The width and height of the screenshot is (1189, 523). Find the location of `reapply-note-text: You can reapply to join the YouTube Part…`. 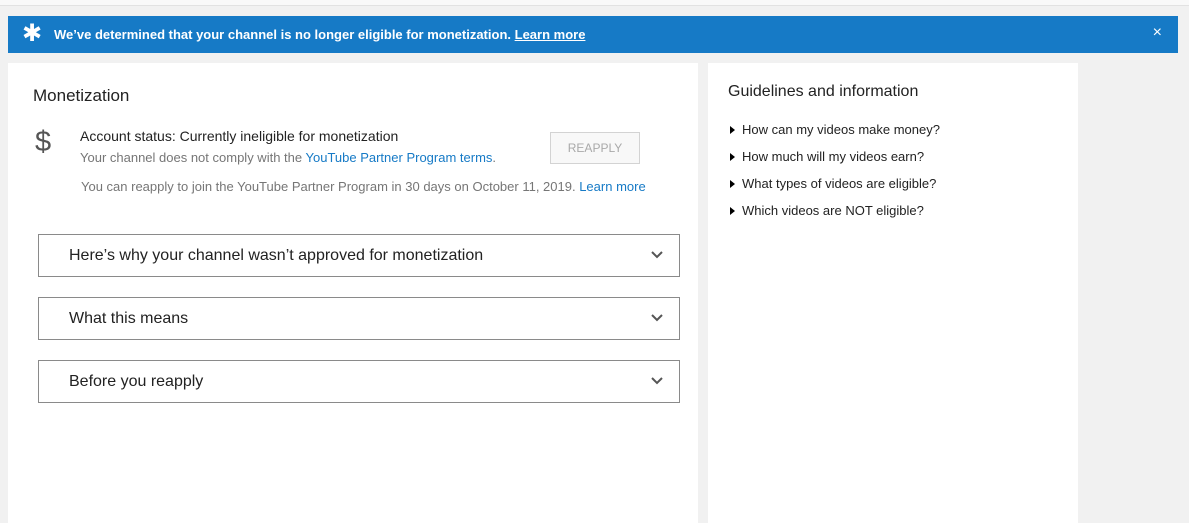

reapply-note-text: You can reapply to join the YouTube Part… is located at coordinates (328, 186).